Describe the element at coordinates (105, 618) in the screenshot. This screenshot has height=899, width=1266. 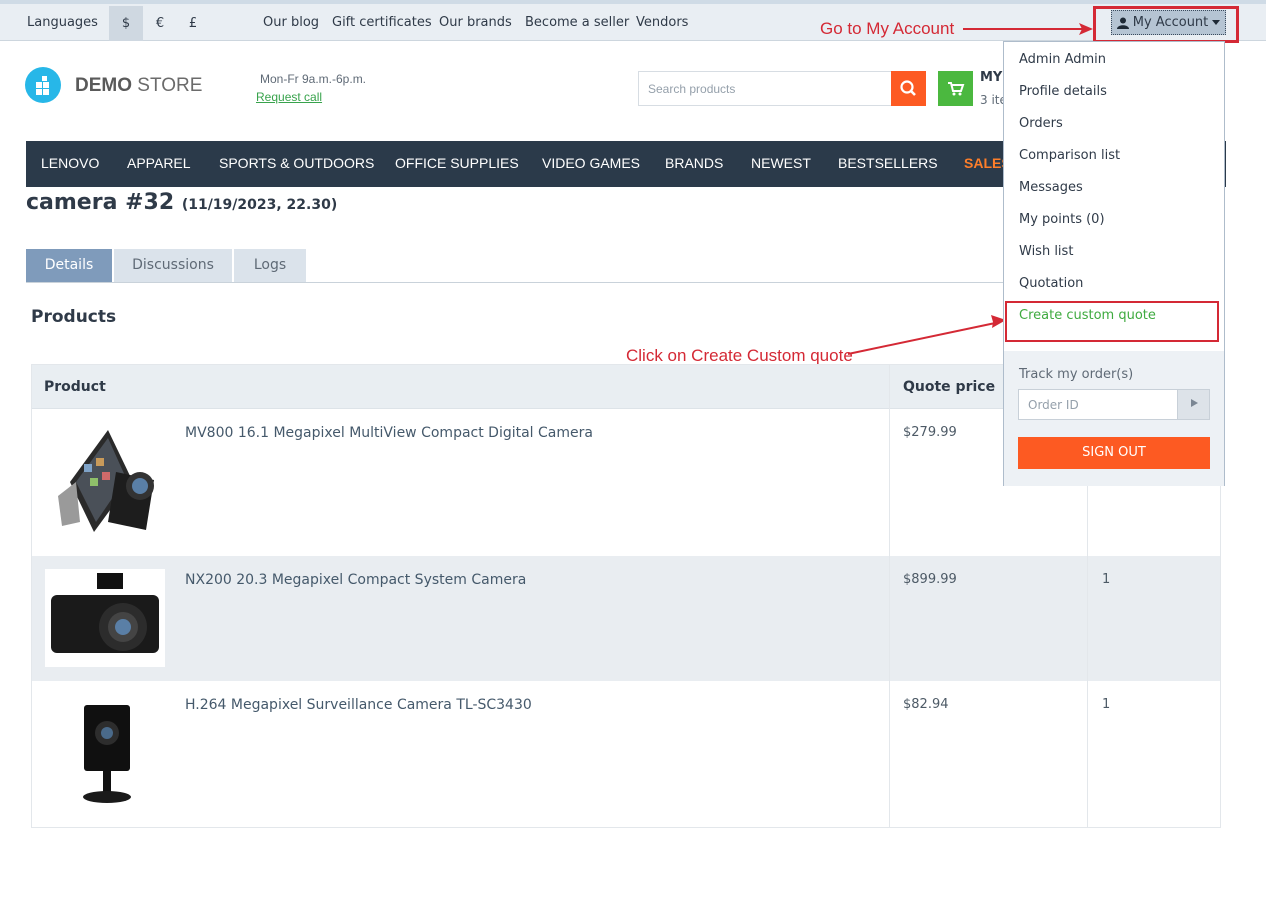
I see `product-image-nx200` at that location.